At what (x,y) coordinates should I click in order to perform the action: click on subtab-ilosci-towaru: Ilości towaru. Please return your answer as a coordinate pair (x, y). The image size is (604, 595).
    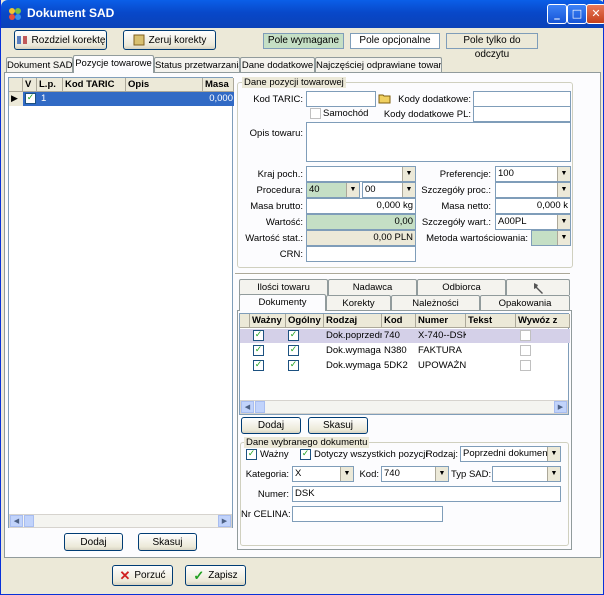
    Looking at the image, I should click on (283, 287).